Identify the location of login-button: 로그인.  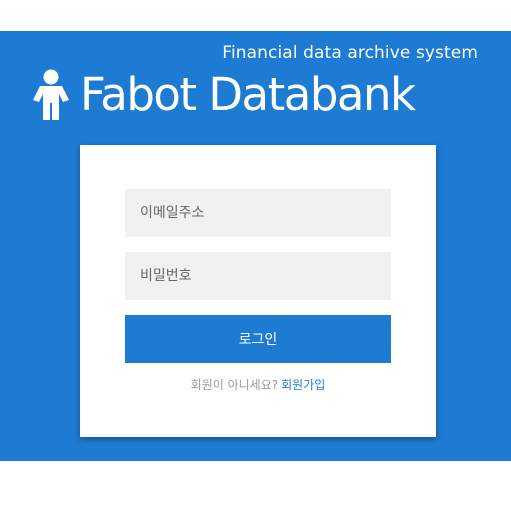
(258, 339).